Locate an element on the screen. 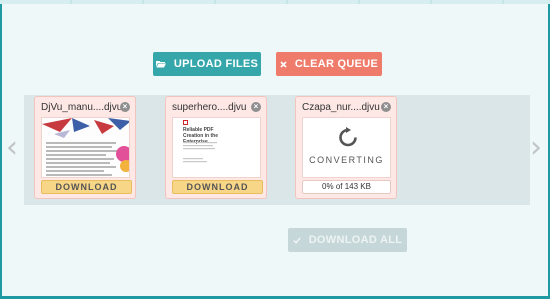 The image size is (550, 299). converting-panel: CONVERTING is located at coordinates (346, 147).